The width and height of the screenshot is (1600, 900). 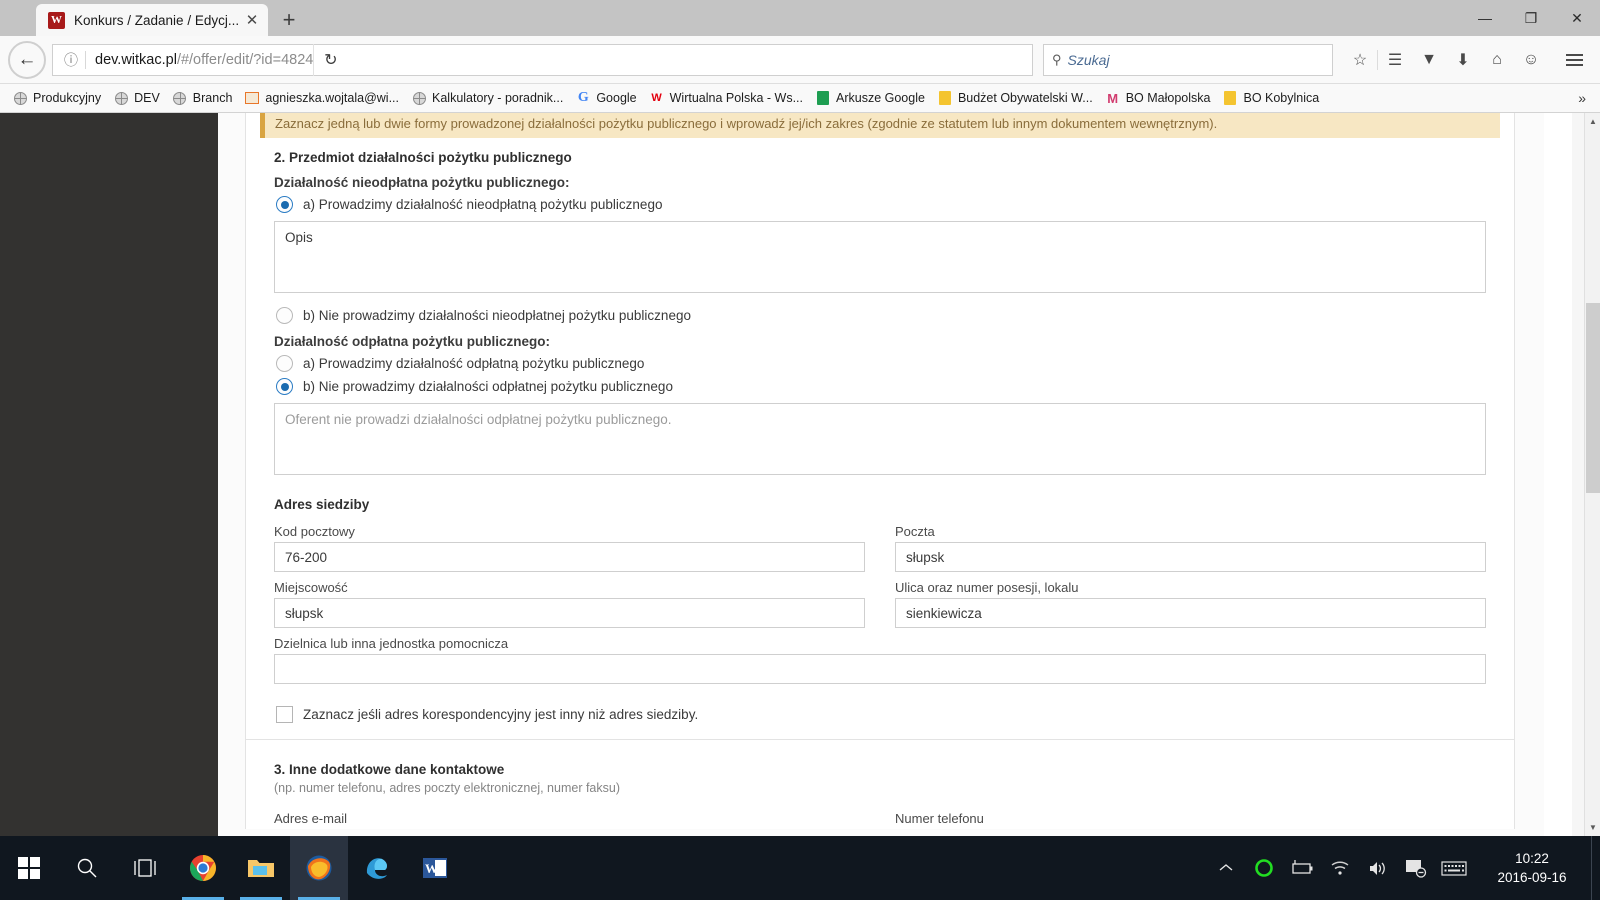 What do you see at coordinates (542, 59) in the screenshot?
I see `address-bar: ⓘ dev.witkac.pl/#/offer/edit/?id=4824 ↻` at bounding box center [542, 59].